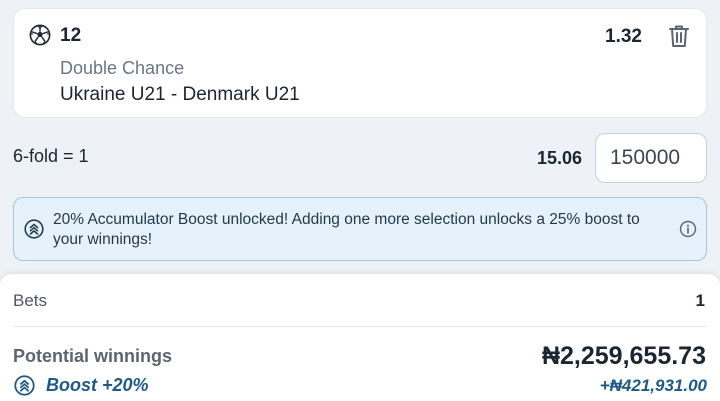  What do you see at coordinates (651, 158) in the screenshot?
I see `stake-input` at bounding box center [651, 158].